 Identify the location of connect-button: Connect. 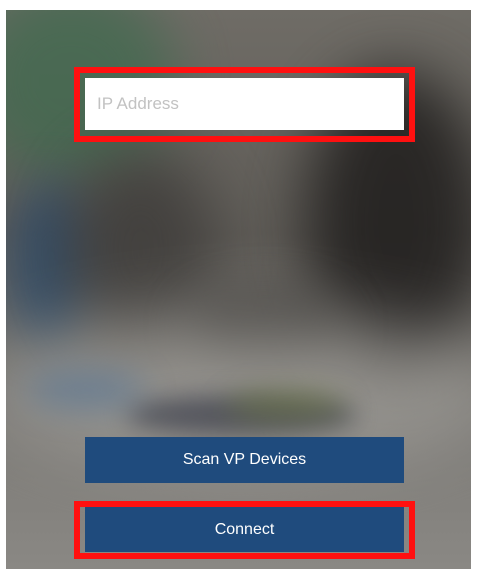
(244, 529).